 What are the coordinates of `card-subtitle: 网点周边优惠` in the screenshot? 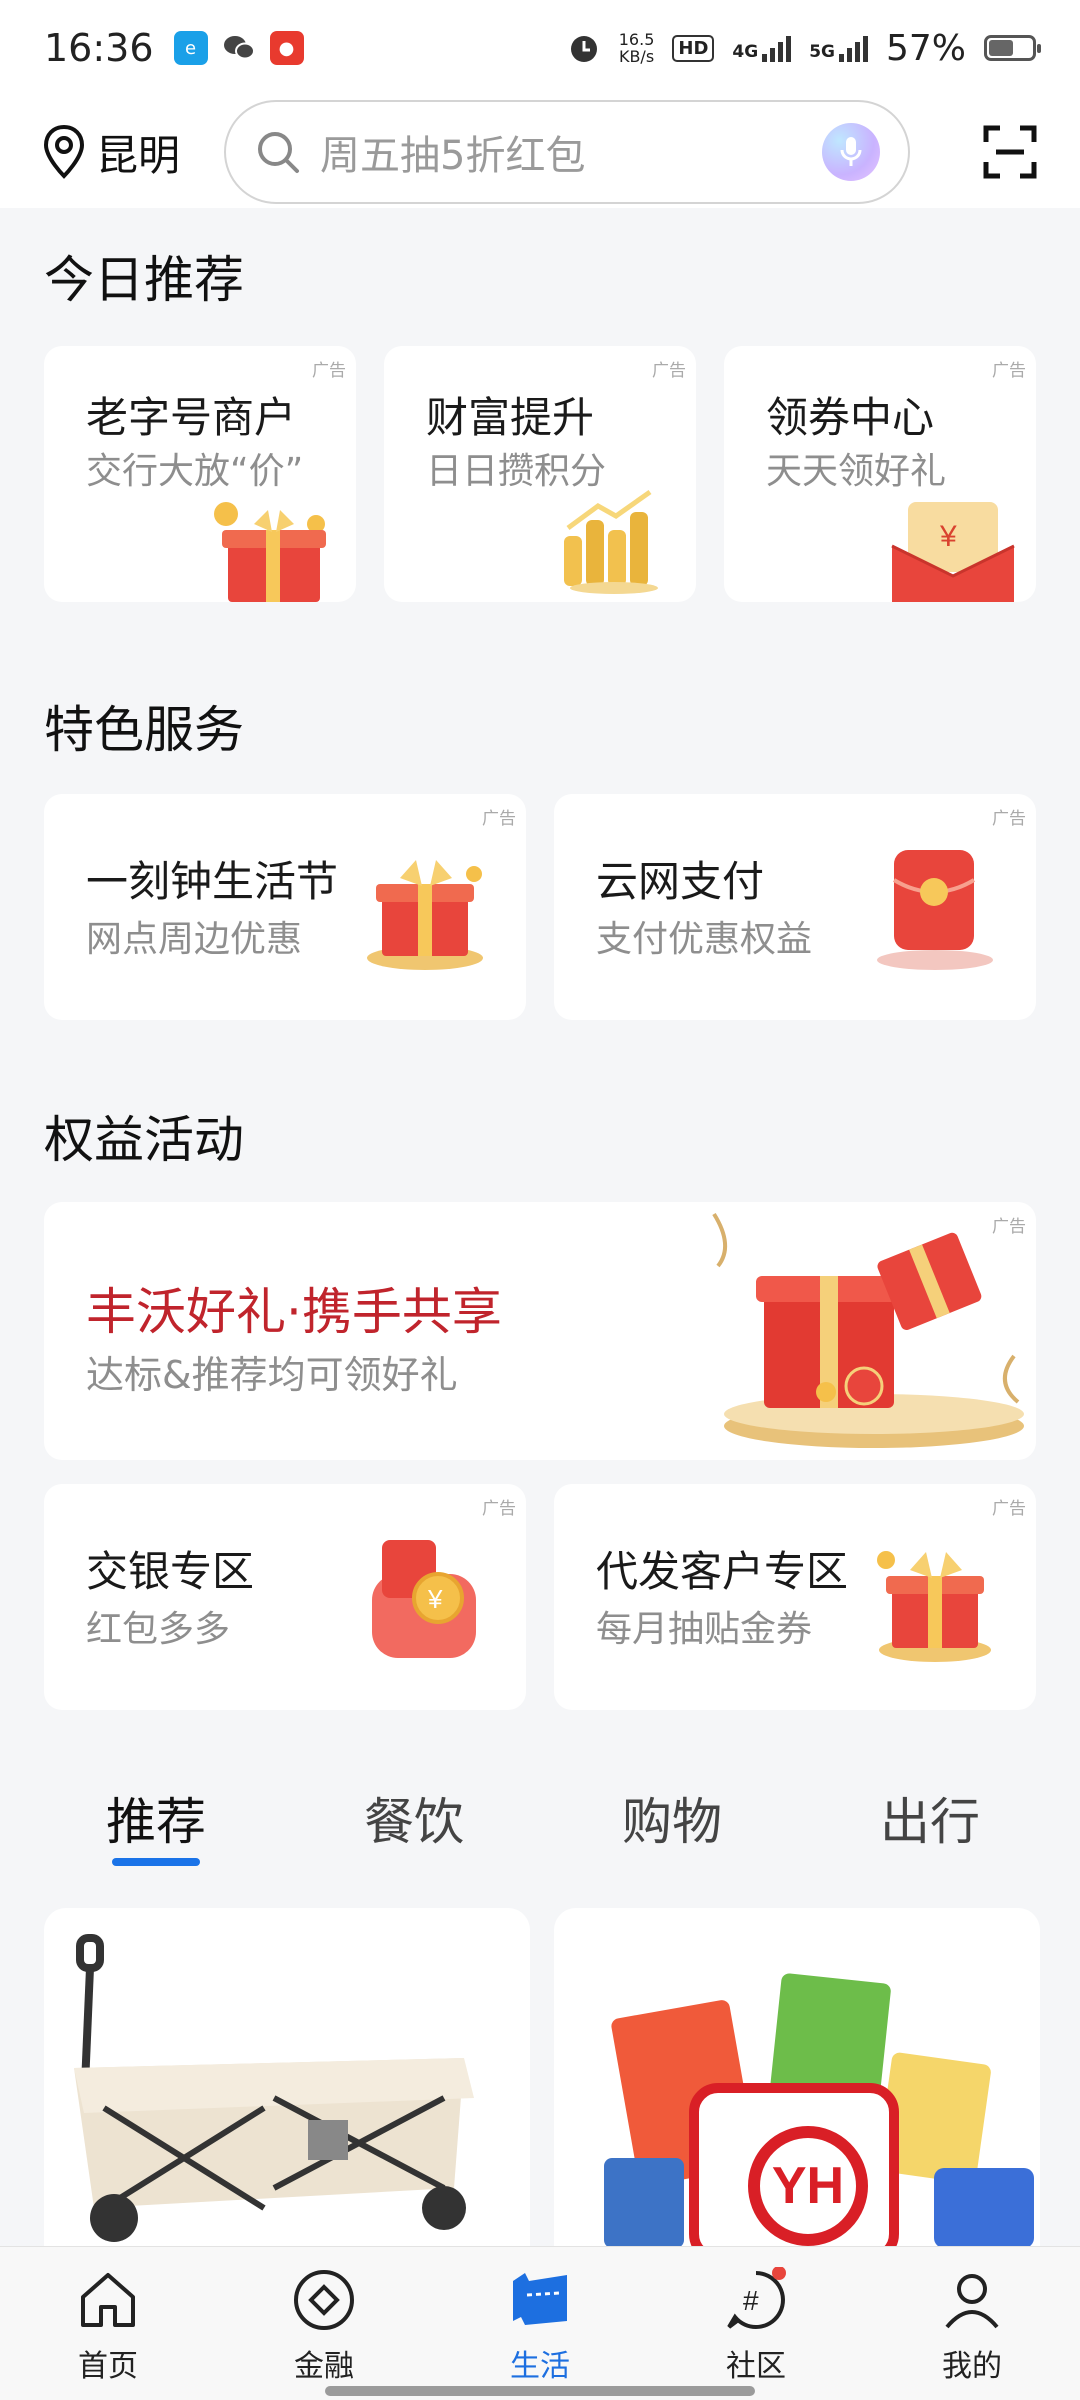 It's located at (194, 939).